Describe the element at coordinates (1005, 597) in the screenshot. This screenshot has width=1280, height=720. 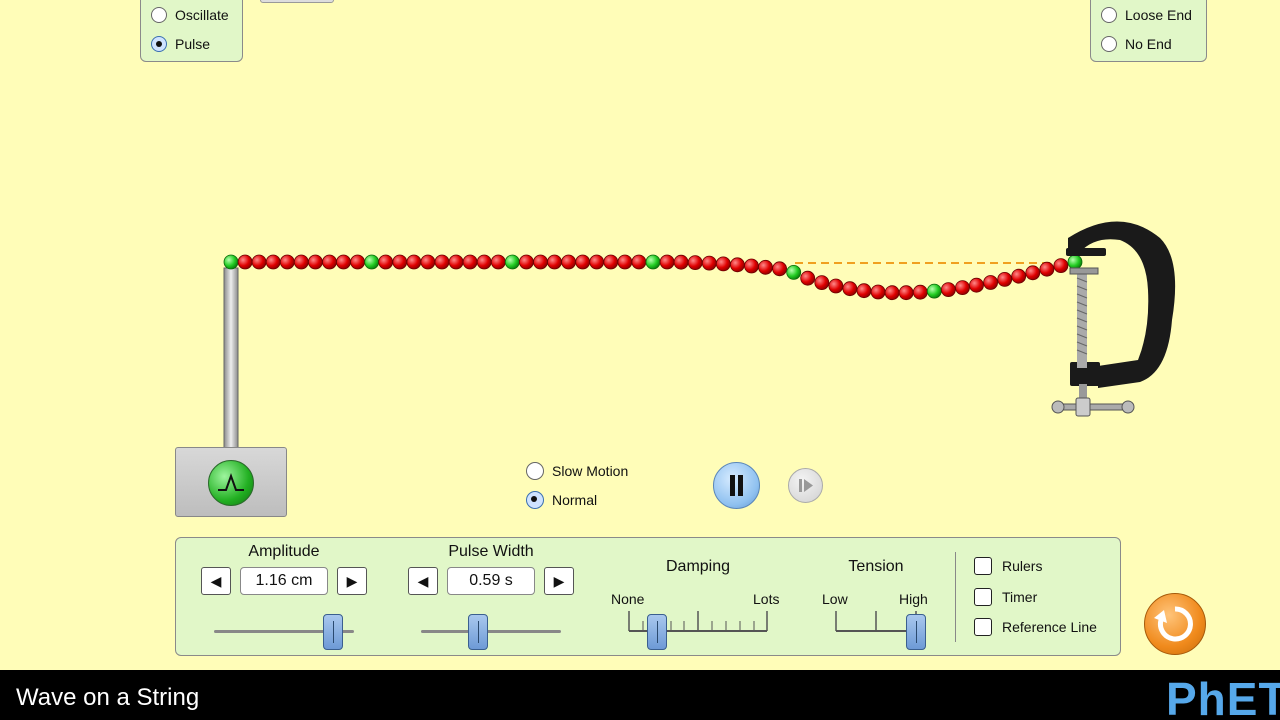
I see `timer-checkbox: Timer` at that location.